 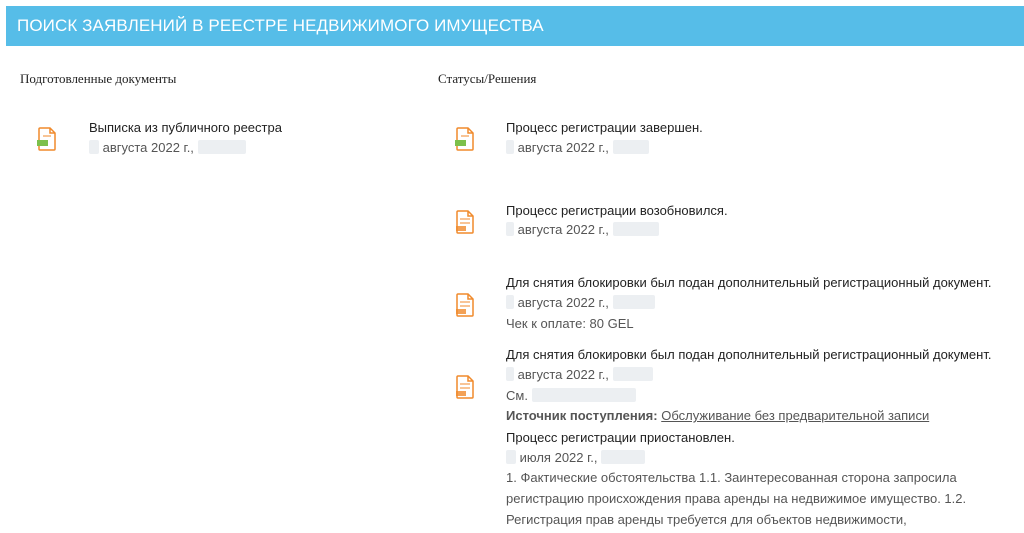 I want to click on prepared-item-date-text: августа 2022 г.,, so click(x=148, y=147).